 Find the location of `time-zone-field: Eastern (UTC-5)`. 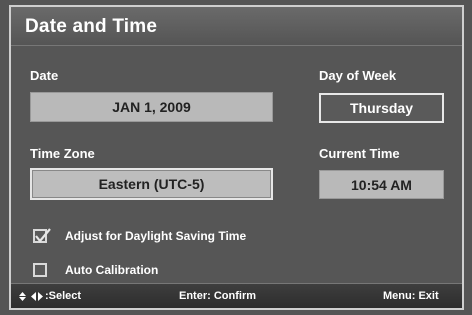

time-zone-field: Eastern (UTC-5) is located at coordinates (151, 184).